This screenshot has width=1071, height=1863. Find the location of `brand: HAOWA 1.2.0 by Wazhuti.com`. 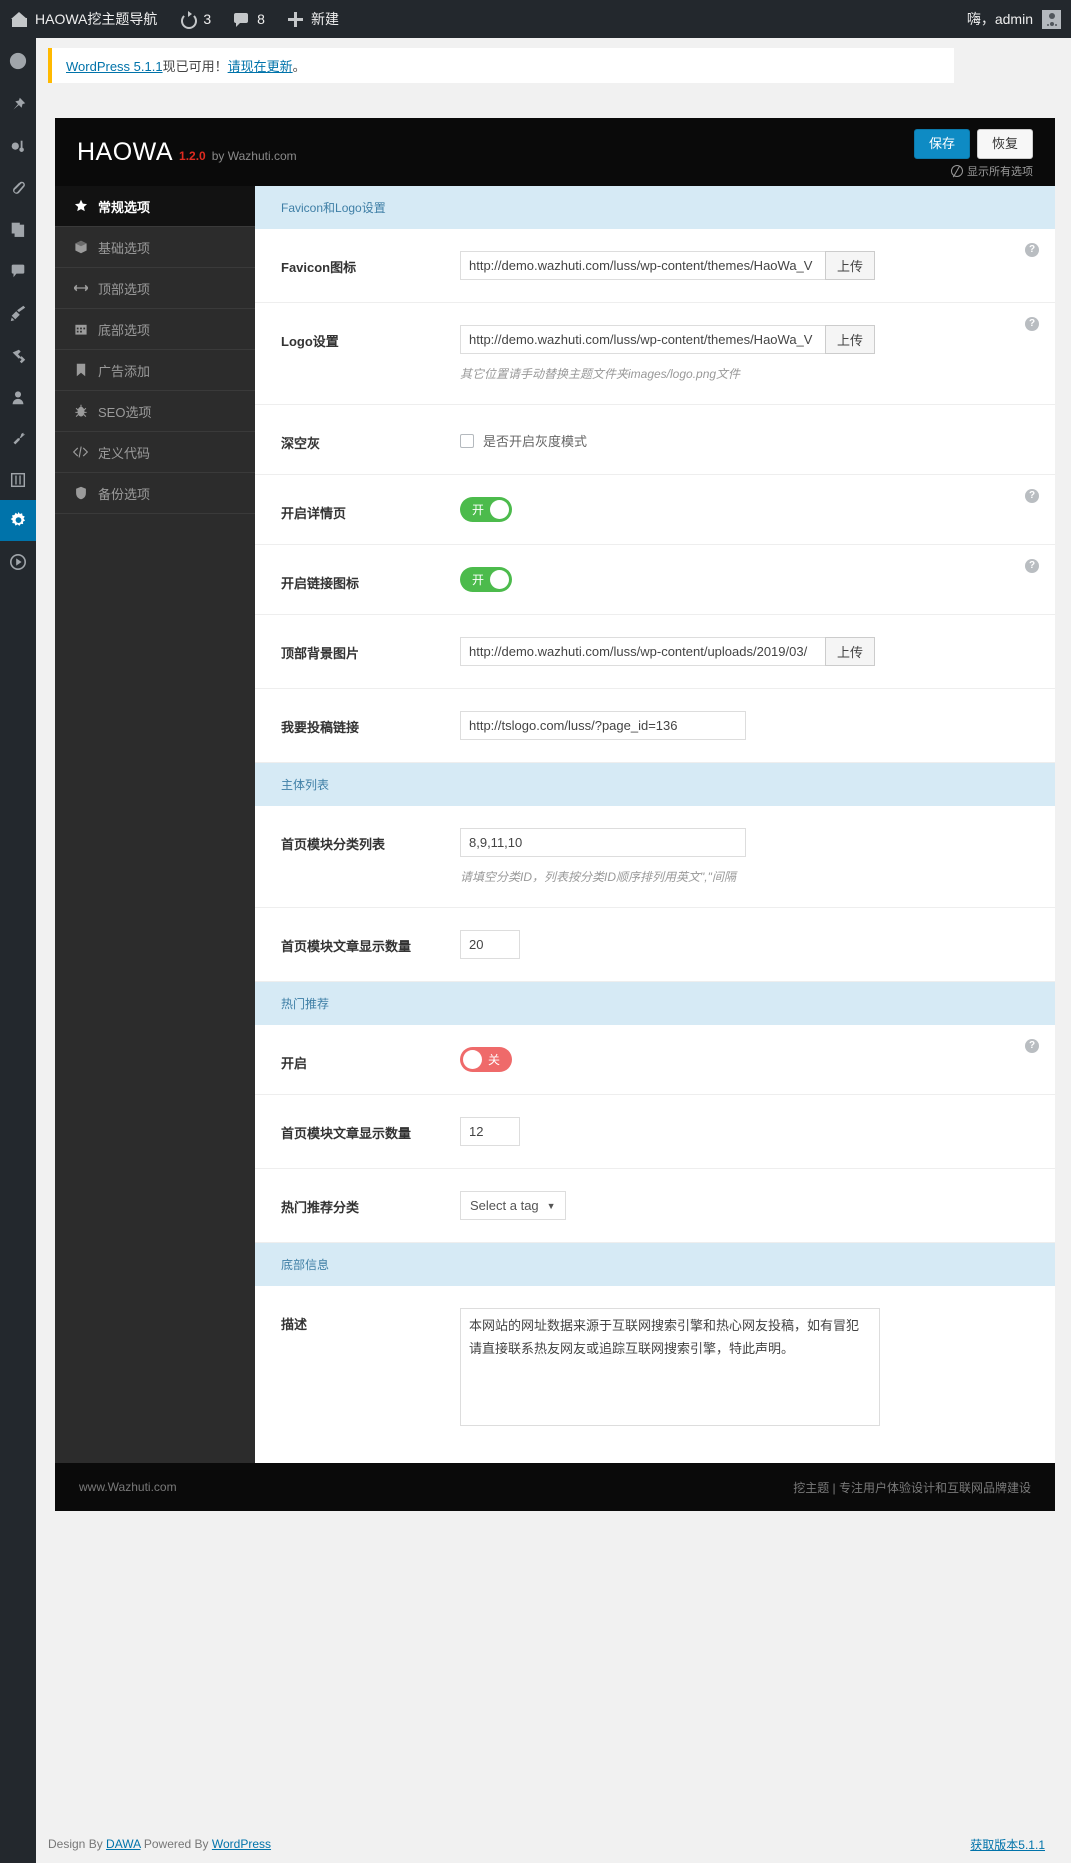

brand: HAOWA 1.2.0 by Wazhuti.com is located at coordinates (187, 152).